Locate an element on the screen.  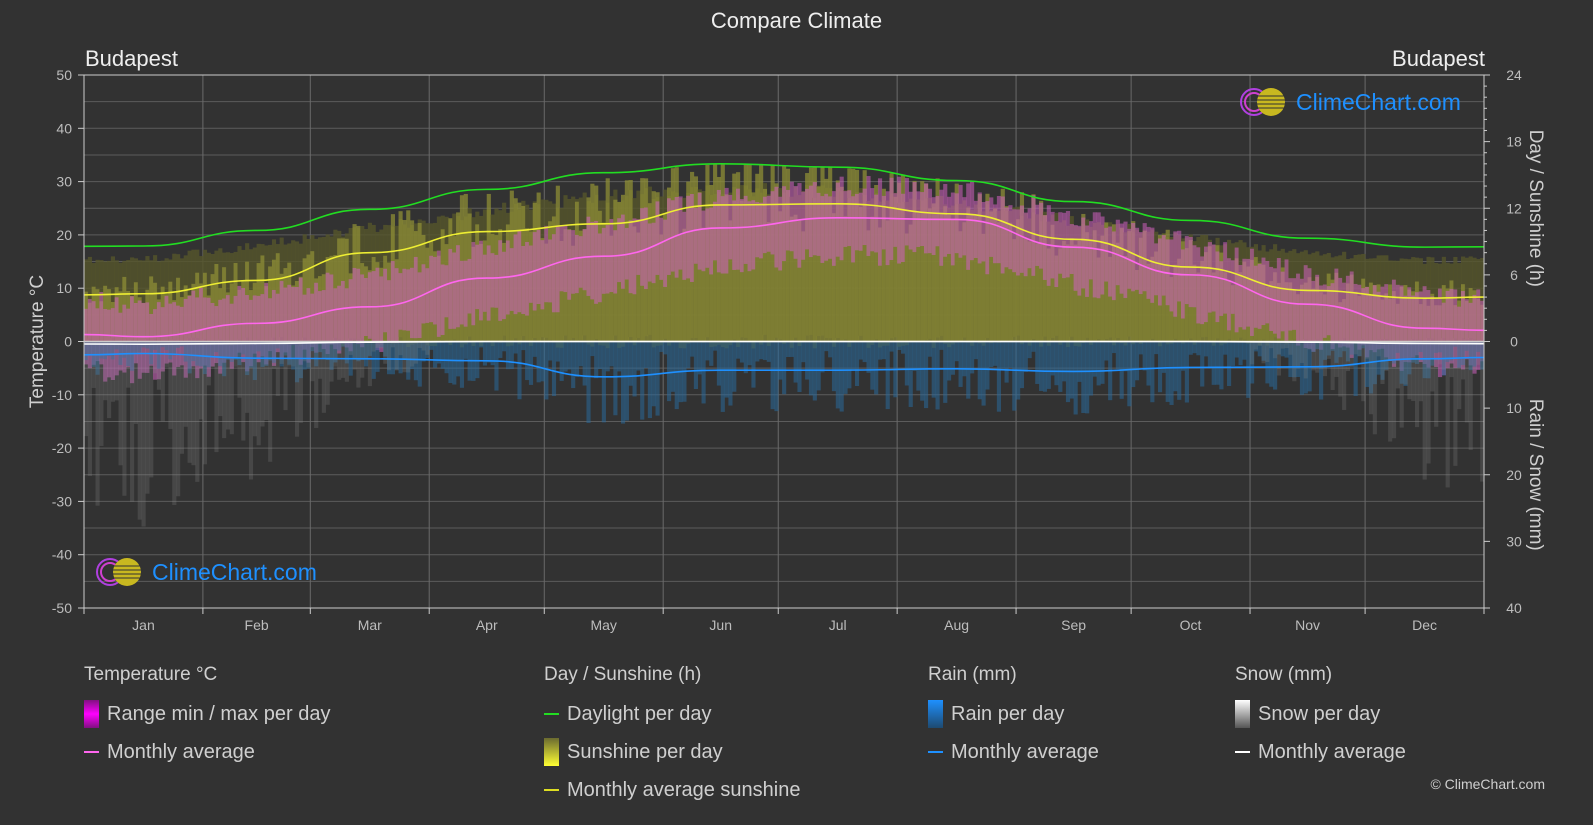
month-label: Jan is located at coordinates (143, 625).